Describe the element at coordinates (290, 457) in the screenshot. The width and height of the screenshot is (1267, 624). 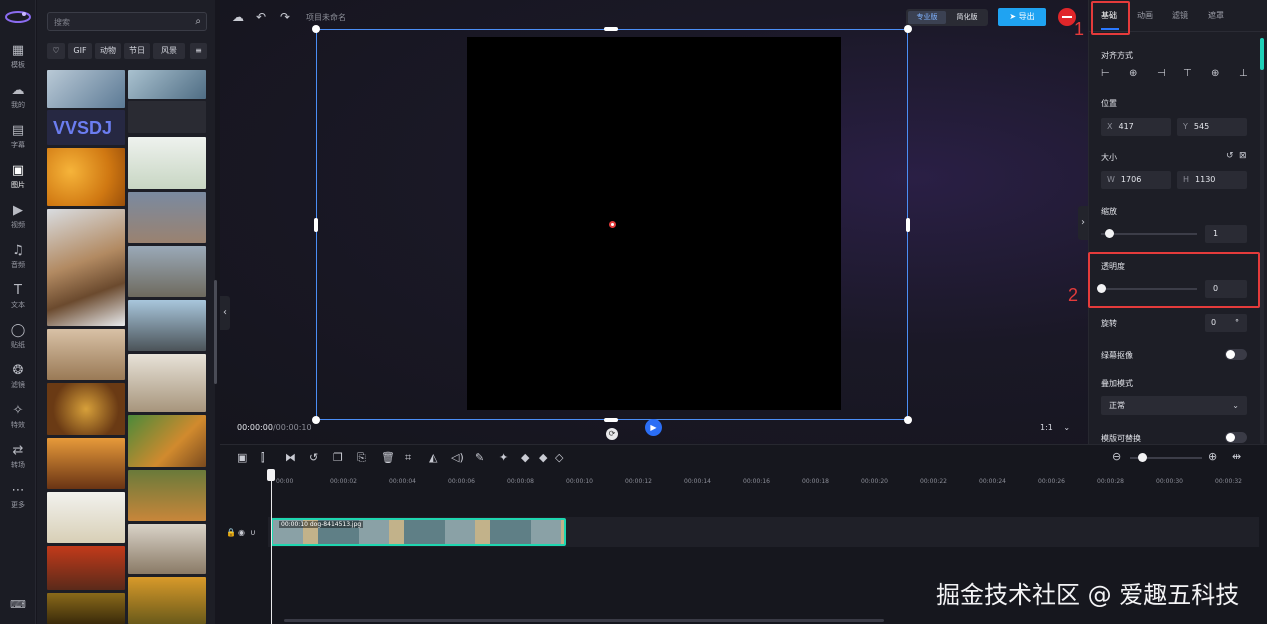
I see `flip-icon: ⧓` at that location.